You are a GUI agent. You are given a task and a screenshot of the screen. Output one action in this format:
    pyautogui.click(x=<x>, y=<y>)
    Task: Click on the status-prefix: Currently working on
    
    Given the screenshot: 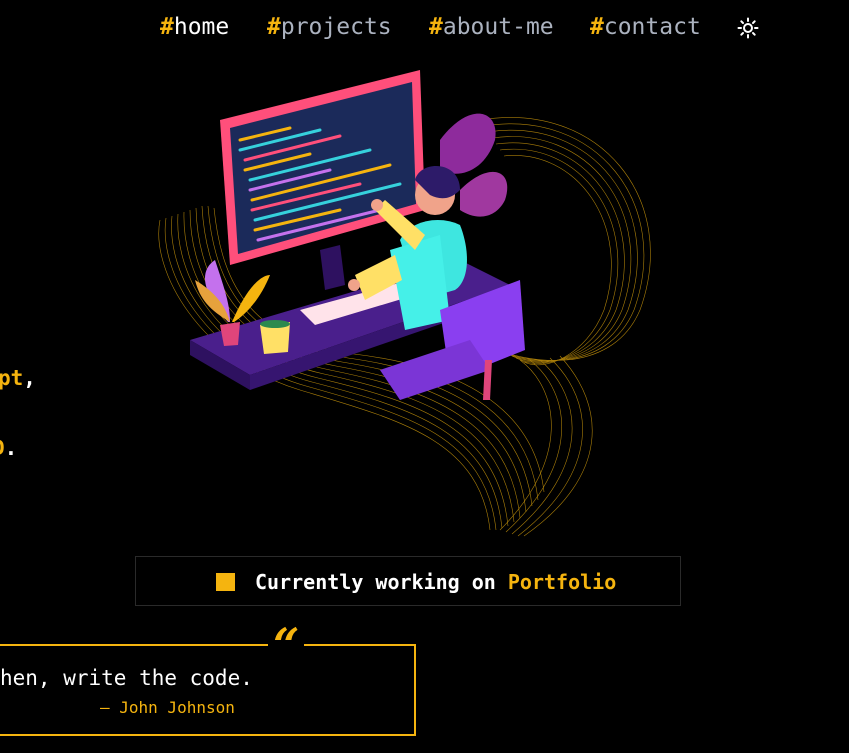 What is the action you would take?
    pyautogui.click(x=381, y=582)
    